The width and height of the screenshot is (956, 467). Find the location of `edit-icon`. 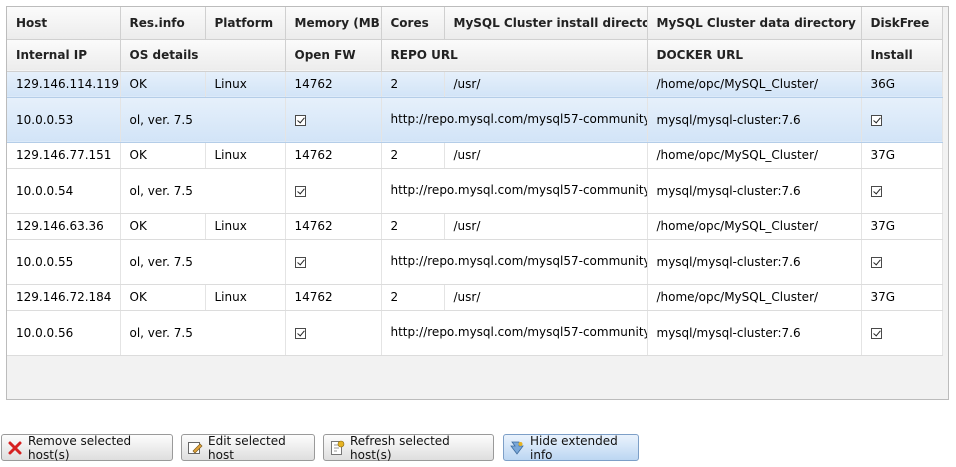

edit-icon is located at coordinates (195, 448).